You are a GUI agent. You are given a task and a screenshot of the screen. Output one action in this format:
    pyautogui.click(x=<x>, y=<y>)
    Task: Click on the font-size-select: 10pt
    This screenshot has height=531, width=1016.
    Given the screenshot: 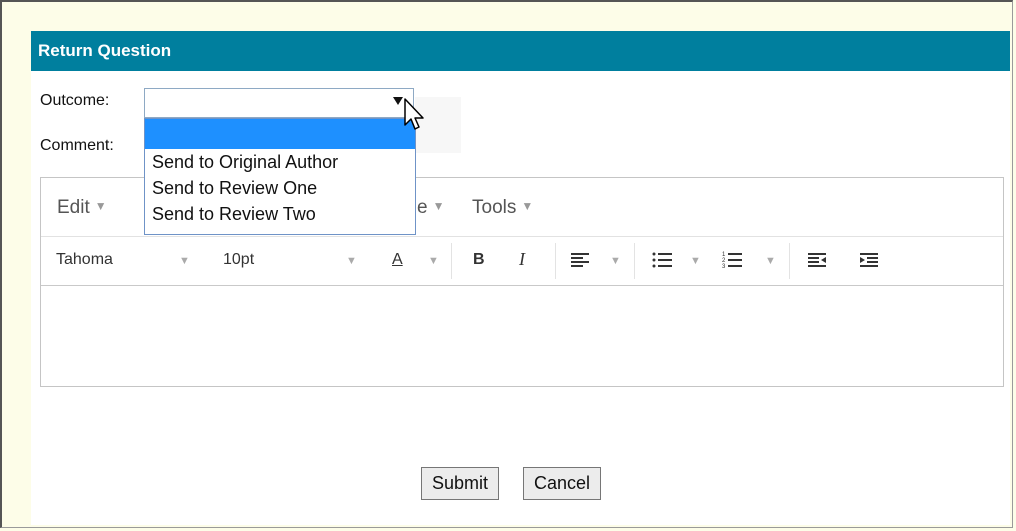 What is the action you would take?
    pyautogui.click(x=238, y=260)
    